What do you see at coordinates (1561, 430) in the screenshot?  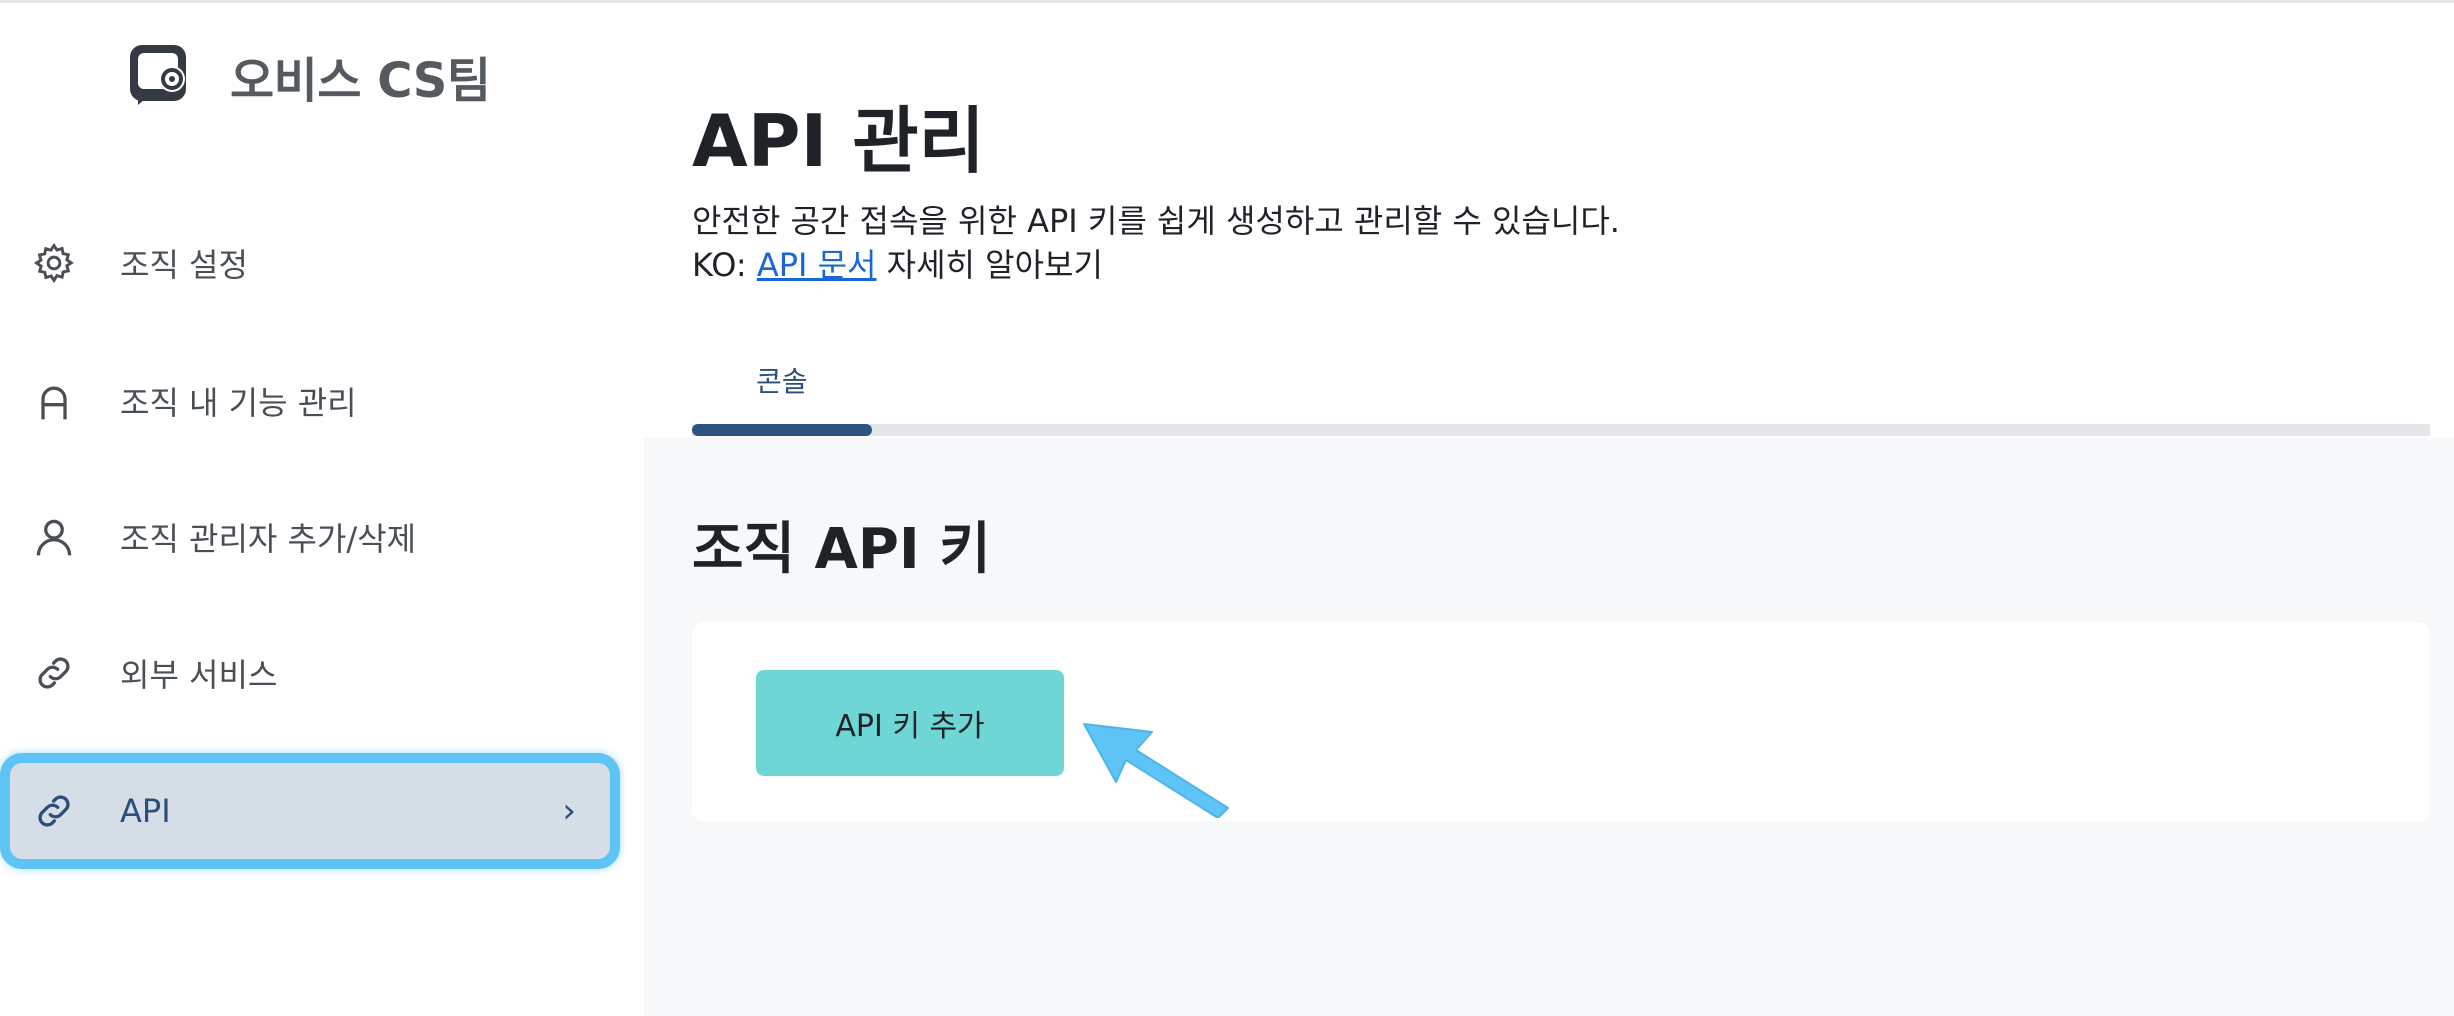 I see `tab-track` at bounding box center [1561, 430].